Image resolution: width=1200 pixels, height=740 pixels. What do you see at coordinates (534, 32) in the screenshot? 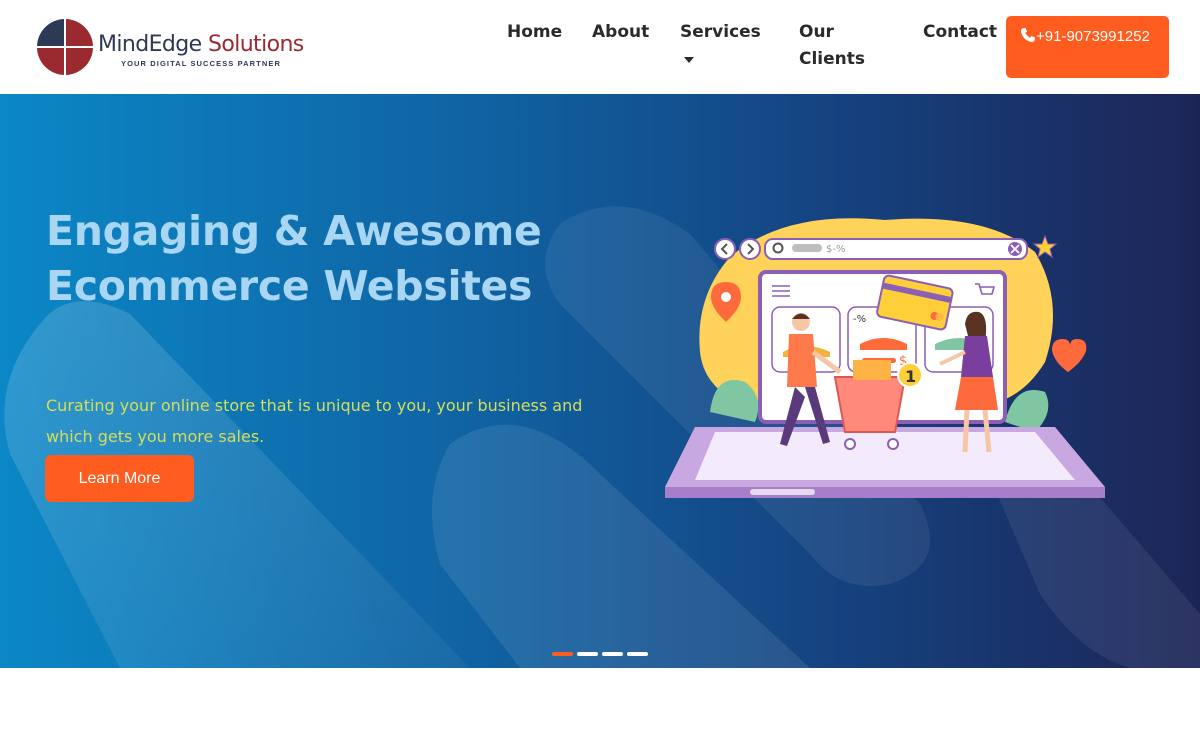
I see `nav-home: Home` at bounding box center [534, 32].